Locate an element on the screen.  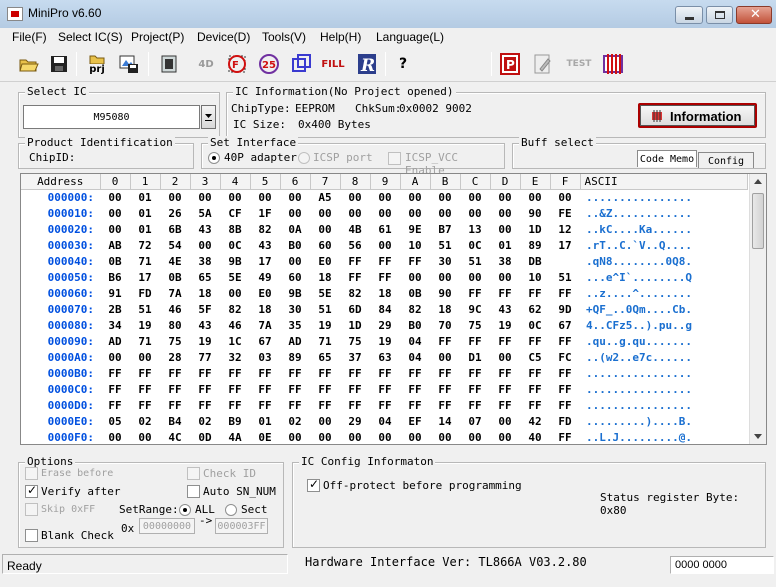
erase-button: 25 is located at coordinates (269, 64).